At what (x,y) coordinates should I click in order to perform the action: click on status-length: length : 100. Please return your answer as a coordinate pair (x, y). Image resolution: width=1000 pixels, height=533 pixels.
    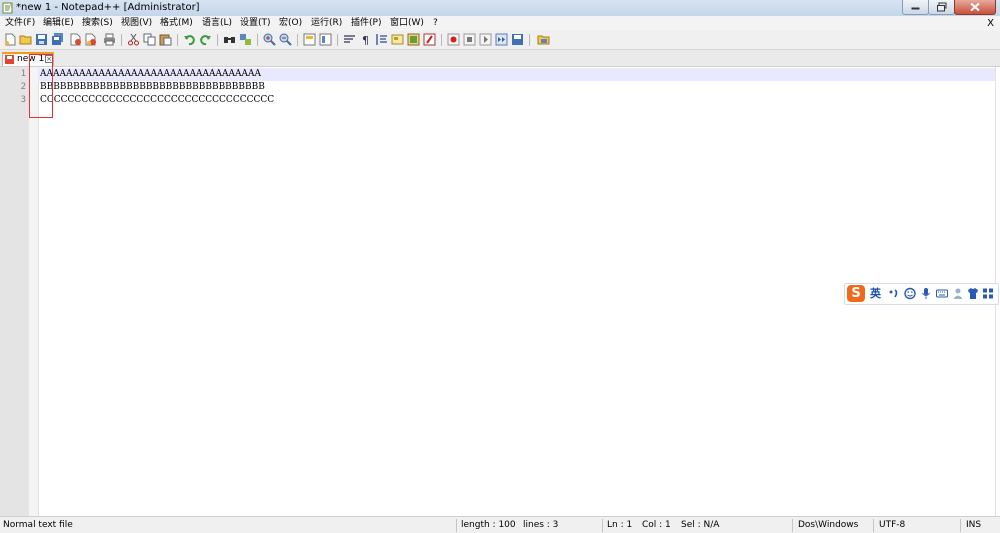
    Looking at the image, I should click on (488, 525).